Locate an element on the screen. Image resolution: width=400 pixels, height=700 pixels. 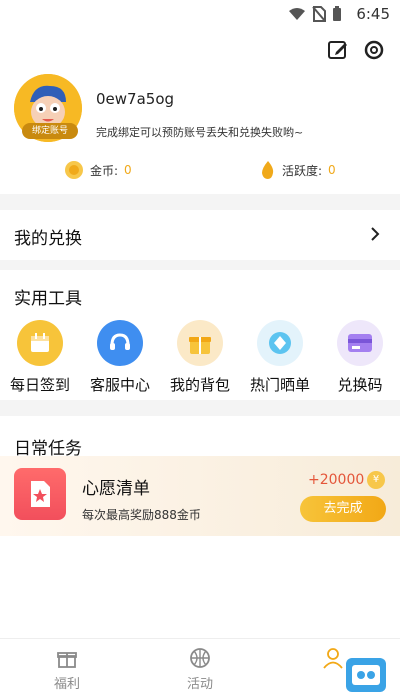
activity-label: 活跃度: is located at coordinates (302, 170).